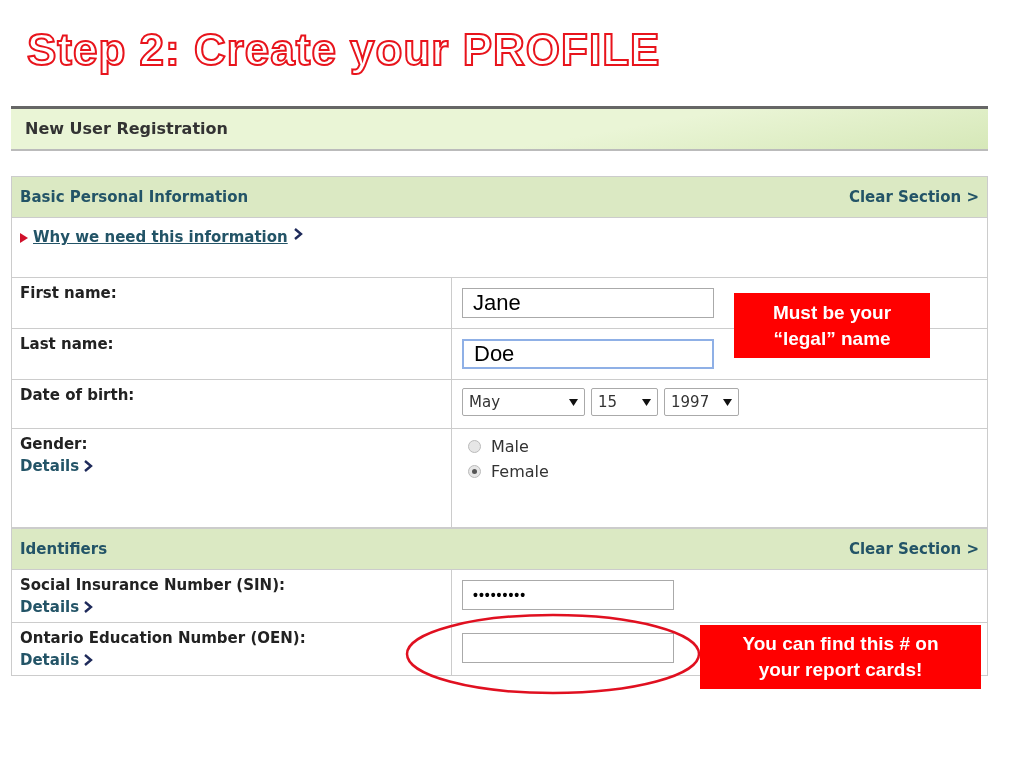 This screenshot has width=1024, height=768. What do you see at coordinates (67, 344) in the screenshot?
I see `field-label: Last name:` at bounding box center [67, 344].